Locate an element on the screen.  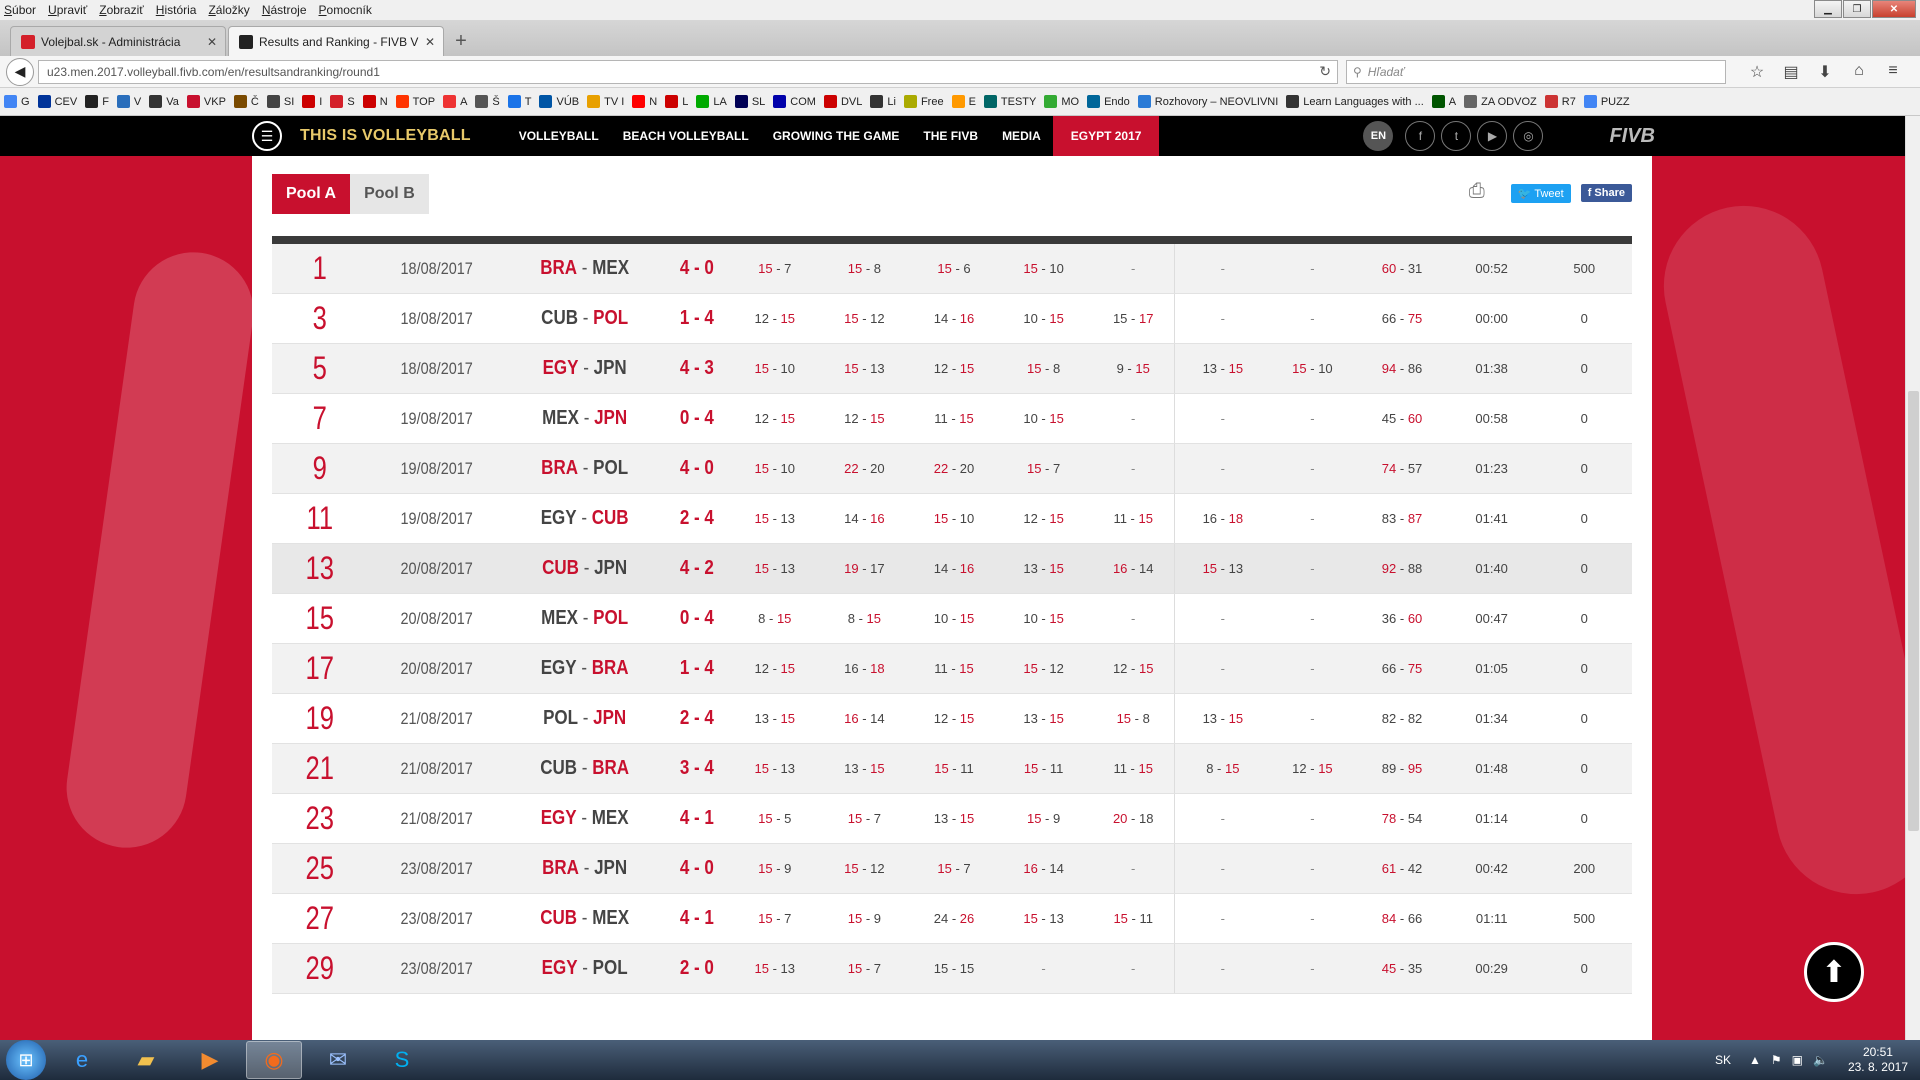
menu-item: Zobraziť is located at coordinates (121, 10).